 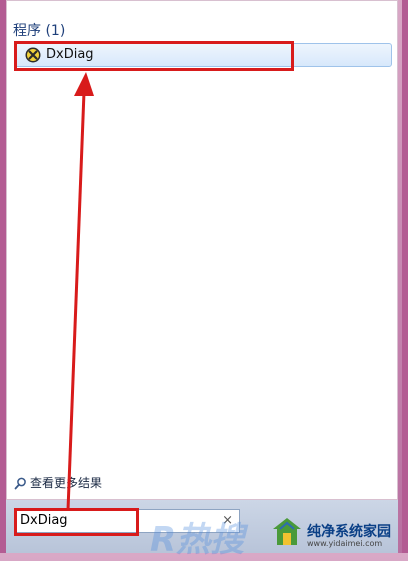 I want to click on watermark-brand: 纯净系统家园, so click(x=349, y=532).